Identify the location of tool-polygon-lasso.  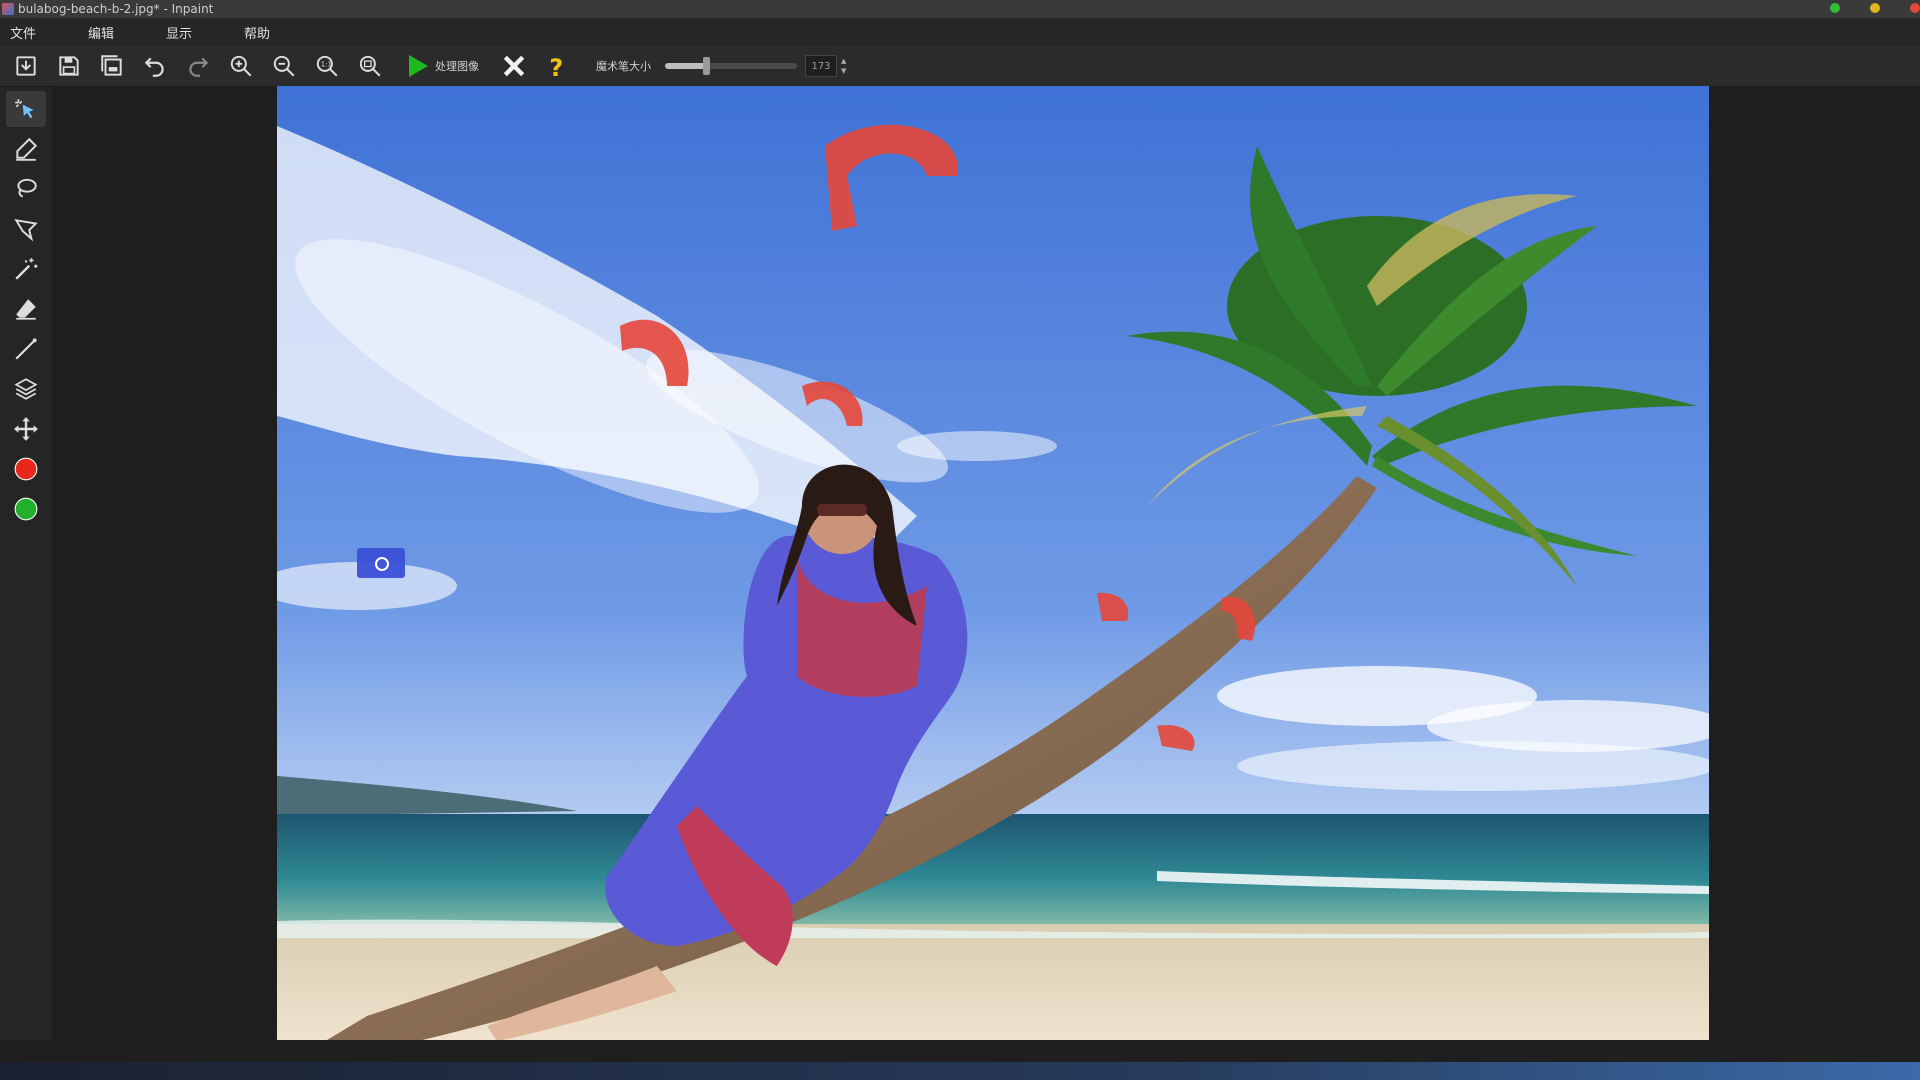
(26, 229).